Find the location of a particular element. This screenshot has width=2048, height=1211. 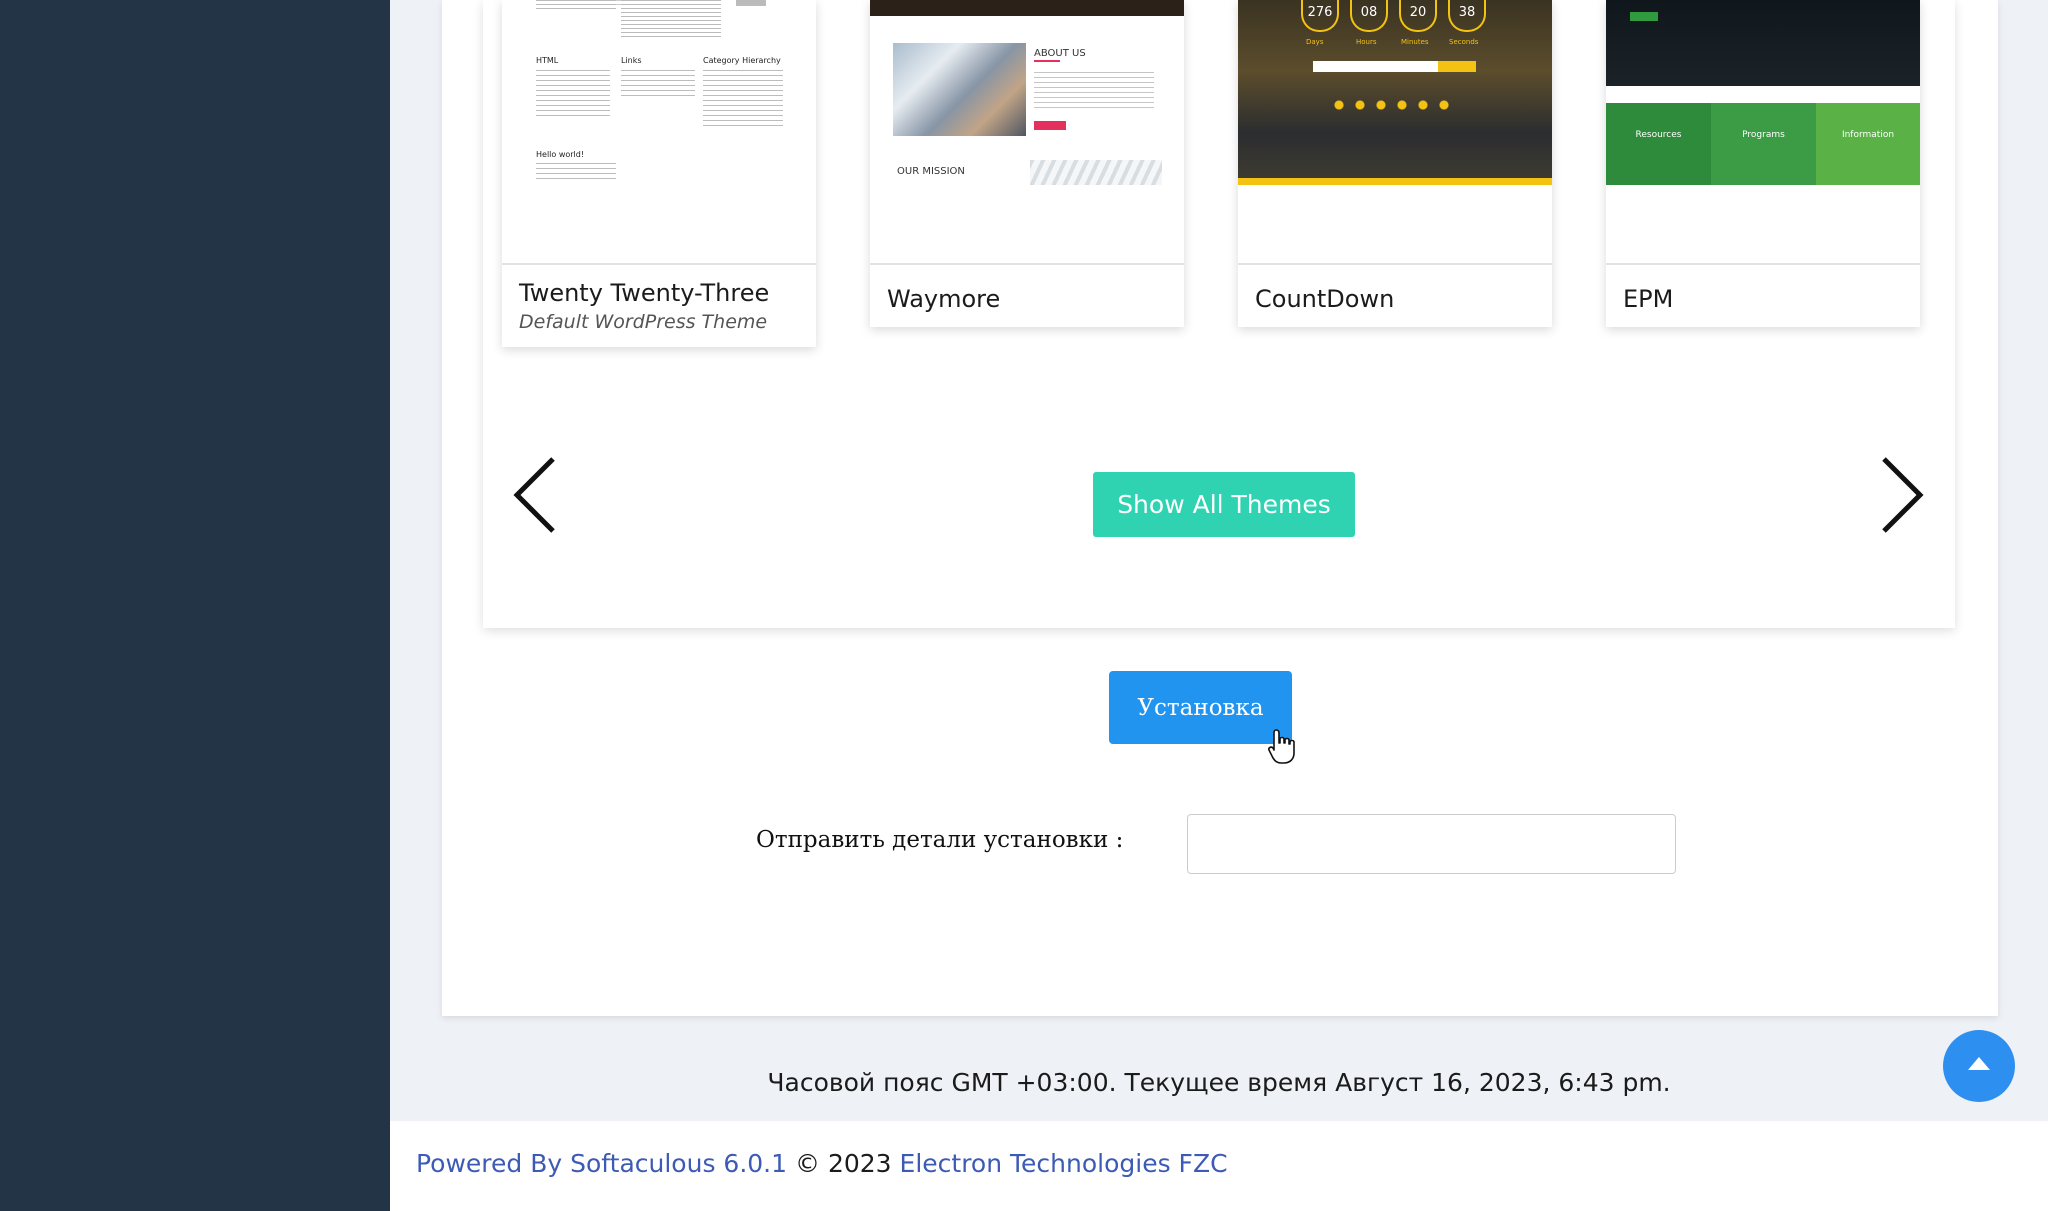

theme-subtitle: Default WordPress Theme is located at coordinates (643, 322).